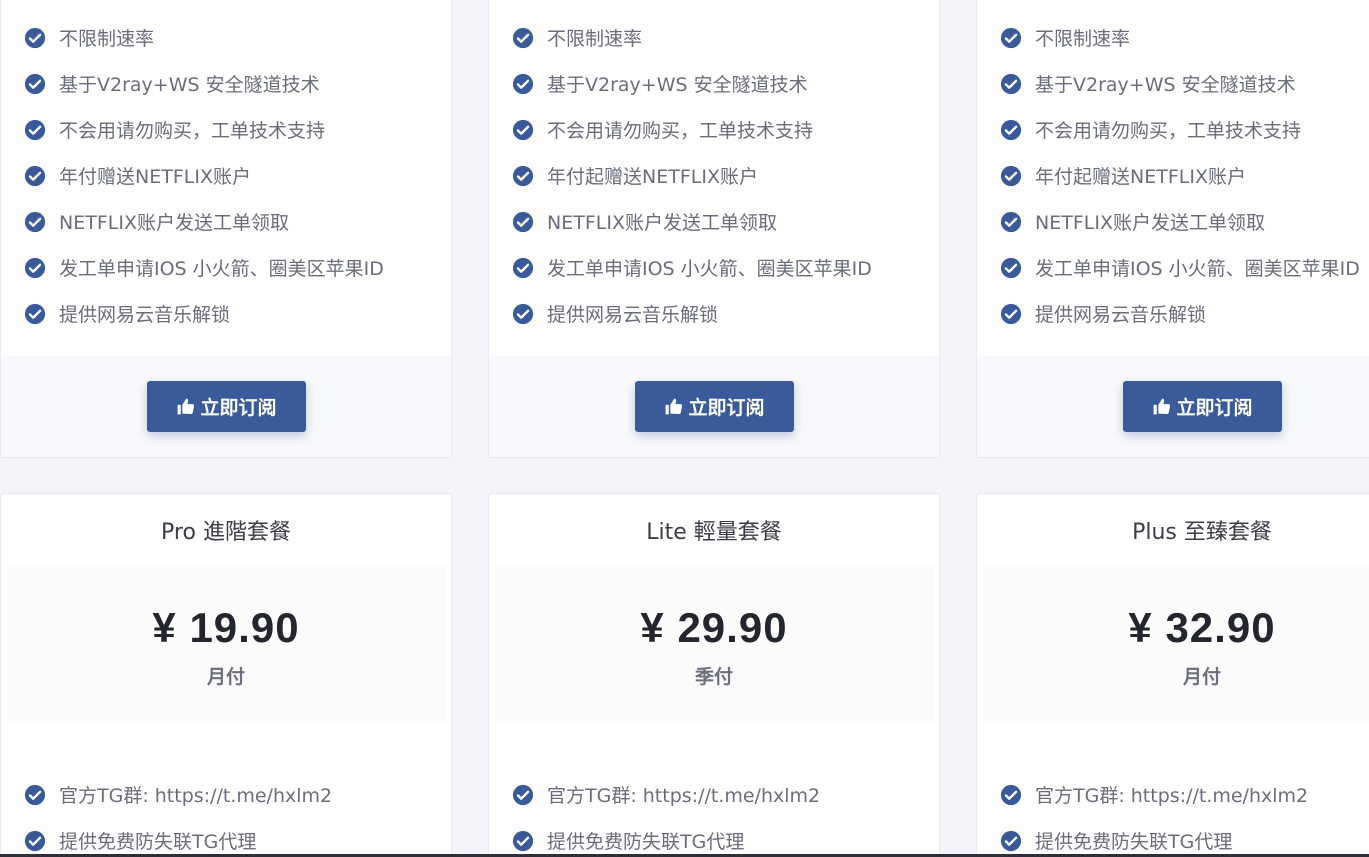 This screenshot has height=857, width=1369. What do you see at coordinates (714, 627) in the screenshot?
I see `plan-price: ¥ 29.90` at bounding box center [714, 627].